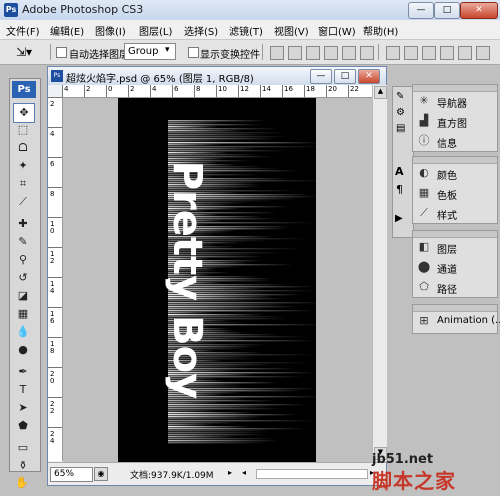 Image resolution: width=500 pixels, height=496 pixels. I want to click on panel-item-navigator: ✳ 导航器, so click(454, 101).